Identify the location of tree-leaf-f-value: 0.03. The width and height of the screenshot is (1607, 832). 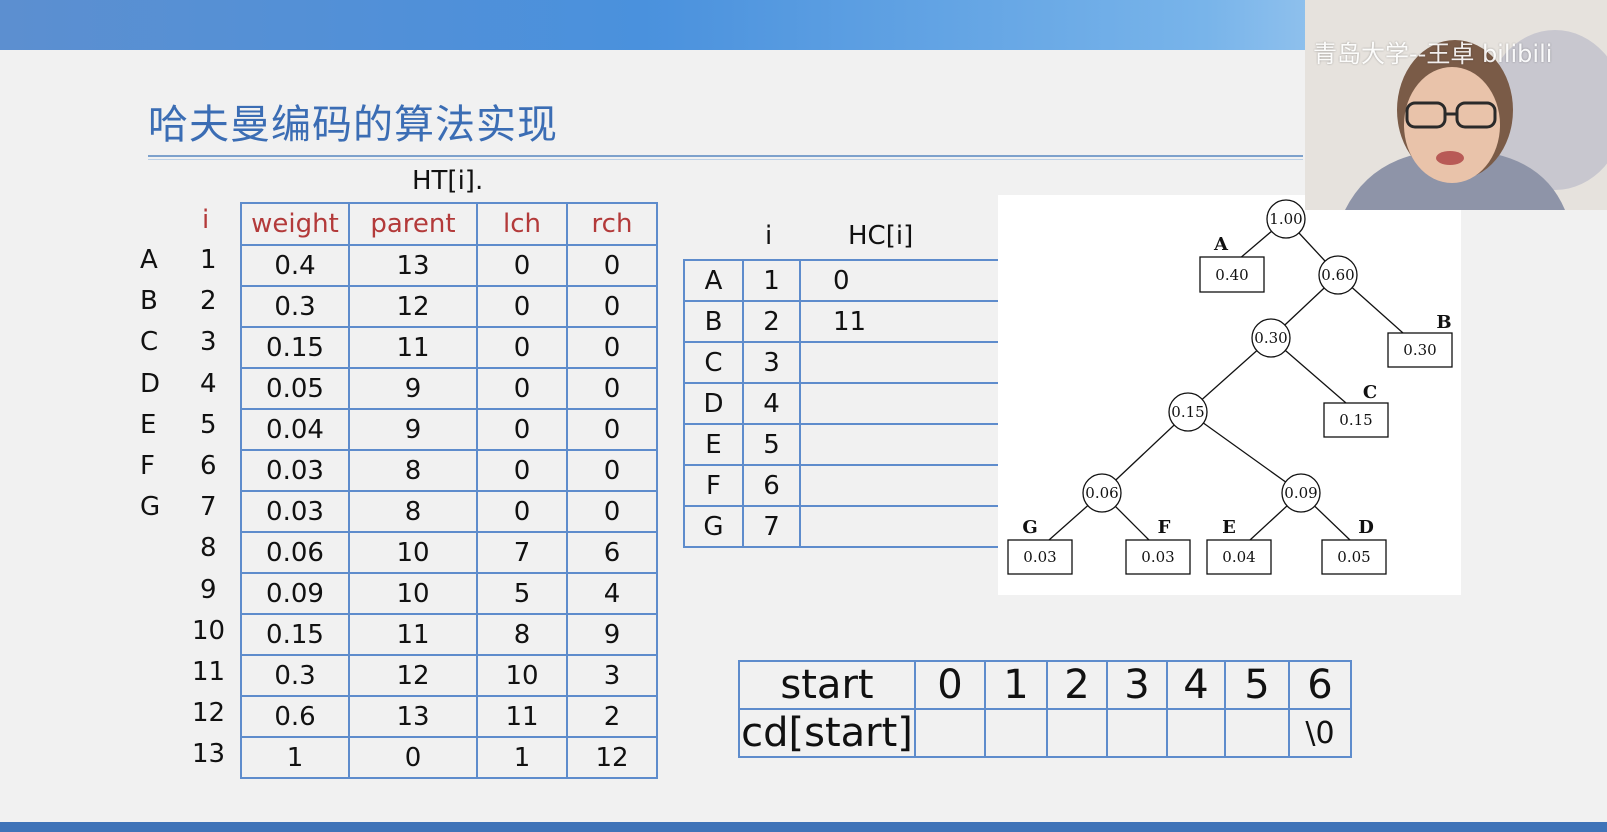
(1157, 557).